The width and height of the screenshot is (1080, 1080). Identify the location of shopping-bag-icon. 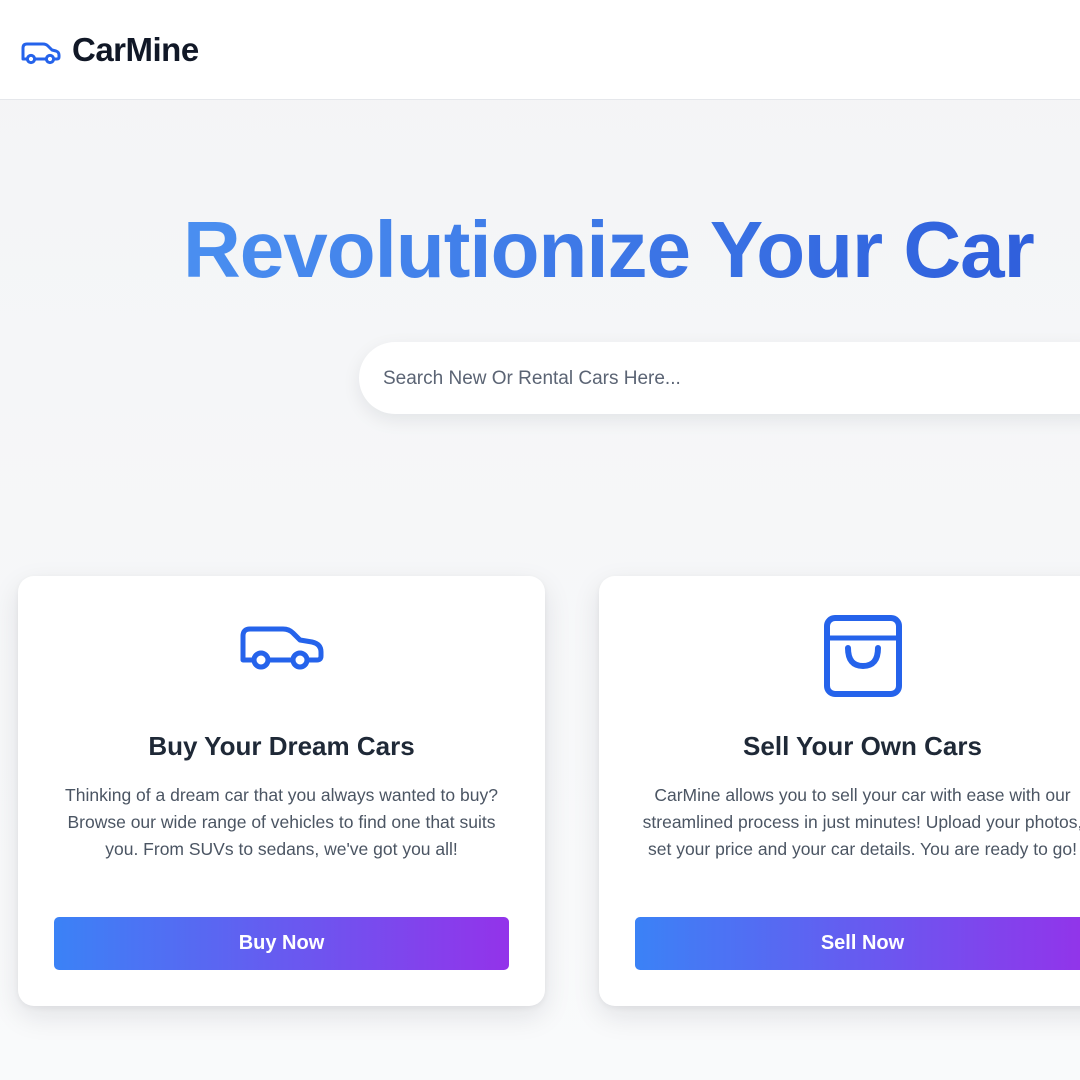
(862, 656).